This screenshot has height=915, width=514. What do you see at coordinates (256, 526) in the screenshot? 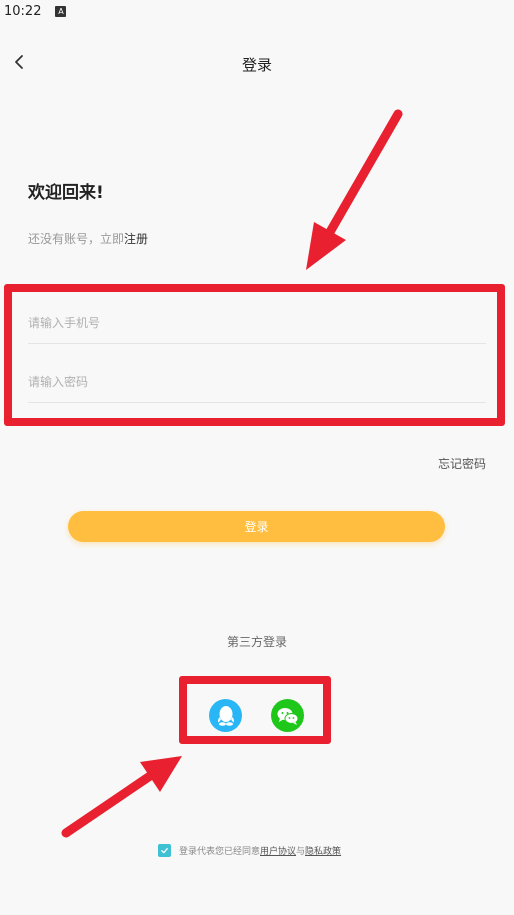
I see `login-button: 登录` at bounding box center [256, 526].